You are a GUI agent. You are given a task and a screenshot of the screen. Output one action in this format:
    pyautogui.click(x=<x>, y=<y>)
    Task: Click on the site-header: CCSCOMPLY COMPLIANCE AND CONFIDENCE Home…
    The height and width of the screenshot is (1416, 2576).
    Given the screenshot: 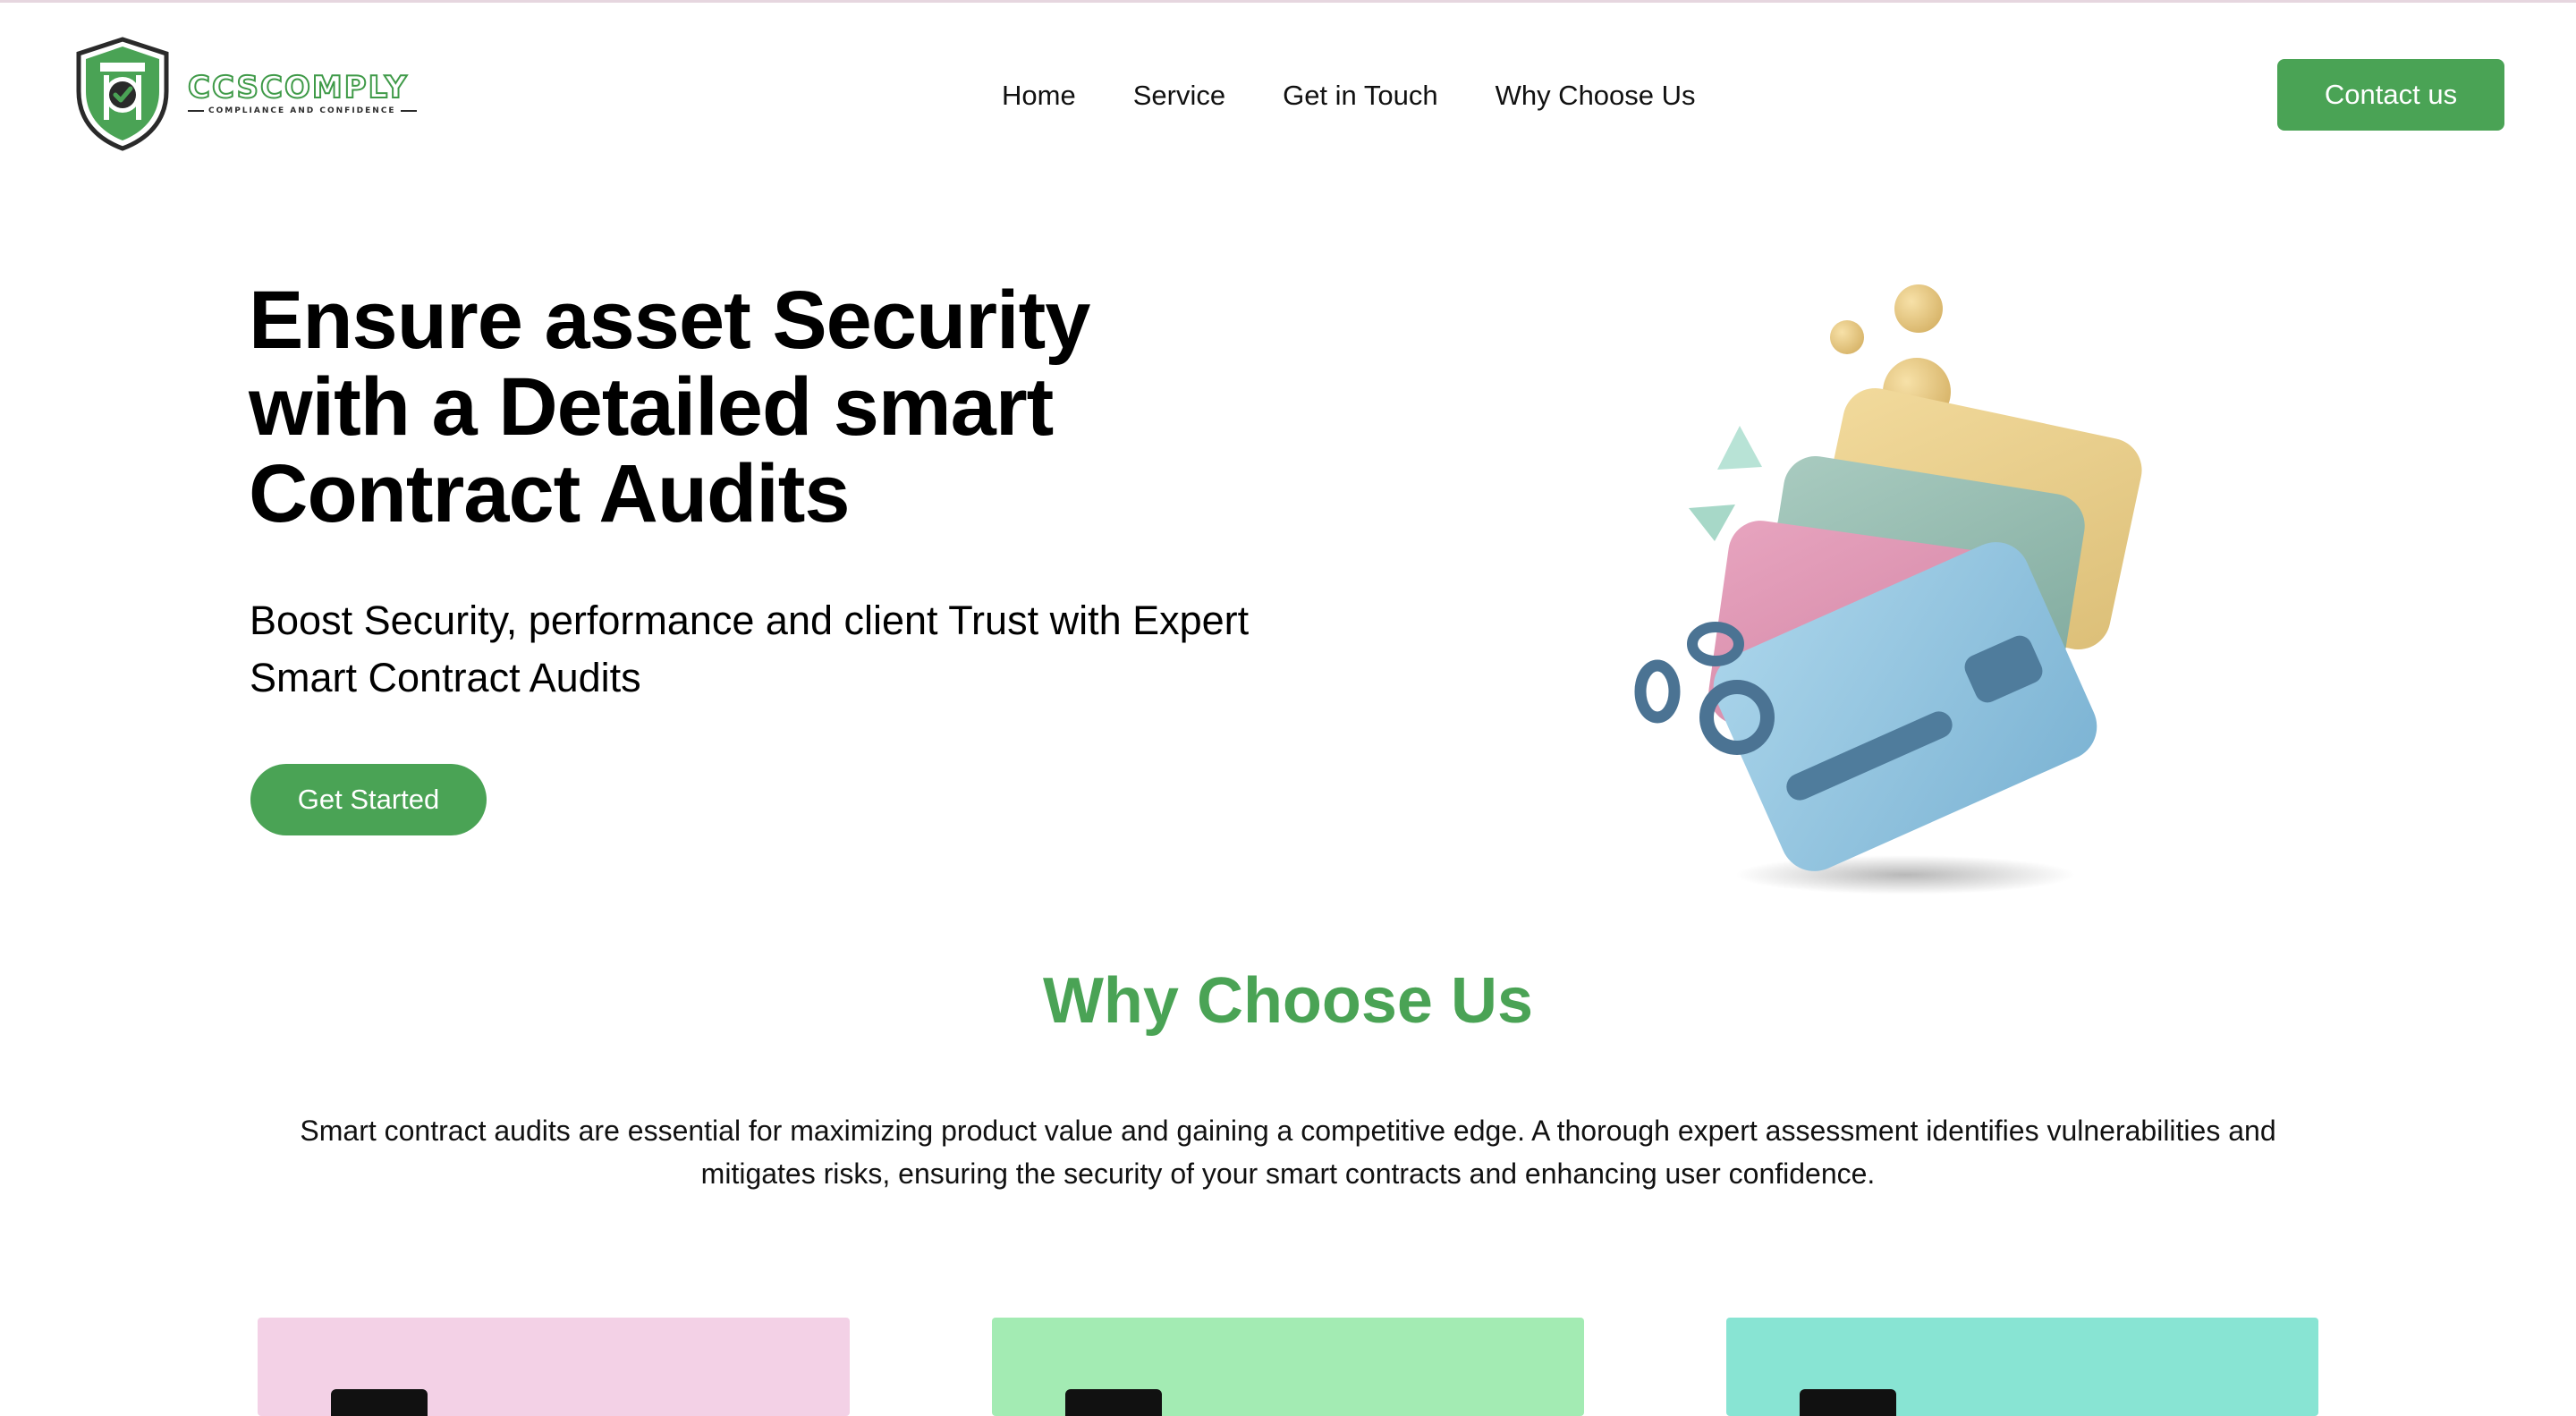 What is the action you would take?
    pyautogui.click(x=1288, y=96)
    